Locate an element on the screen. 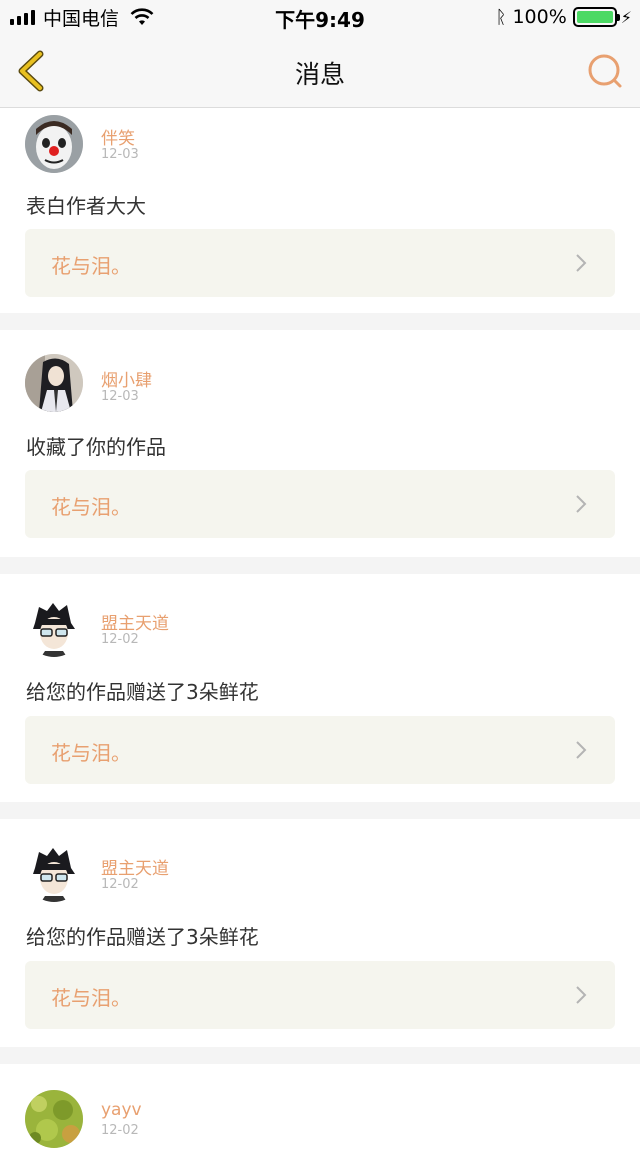  battery-icon is located at coordinates (596, 17).